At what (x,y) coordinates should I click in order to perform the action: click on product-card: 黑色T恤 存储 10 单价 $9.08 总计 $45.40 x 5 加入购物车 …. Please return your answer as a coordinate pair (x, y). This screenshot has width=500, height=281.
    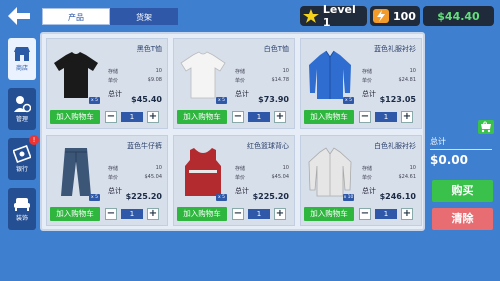
    Looking at the image, I should click on (107, 83).